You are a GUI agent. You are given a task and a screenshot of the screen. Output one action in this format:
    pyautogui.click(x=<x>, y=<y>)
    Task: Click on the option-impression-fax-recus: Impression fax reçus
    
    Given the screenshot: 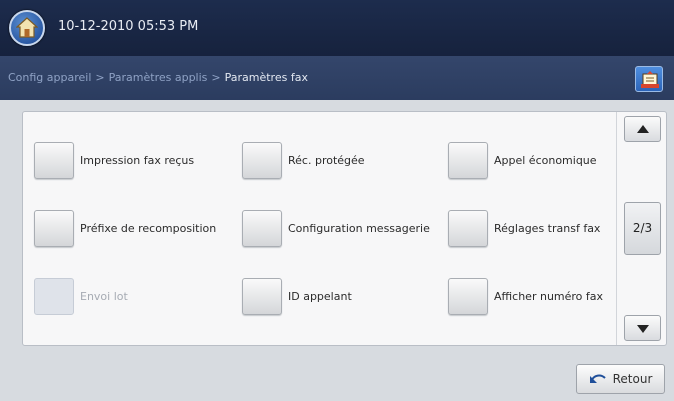 What is the action you would take?
    pyautogui.click(x=114, y=160)
    